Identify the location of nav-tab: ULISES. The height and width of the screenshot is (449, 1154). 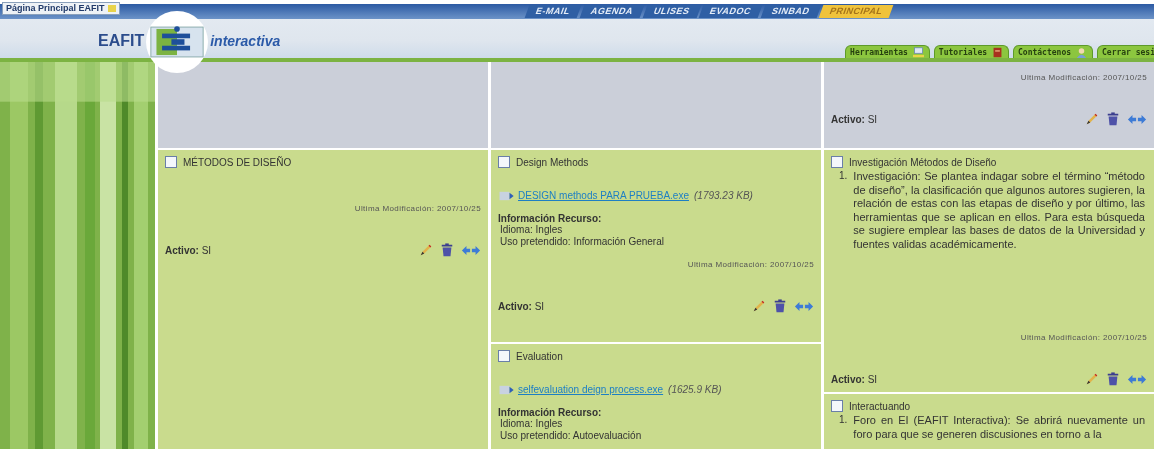
(671, 11).